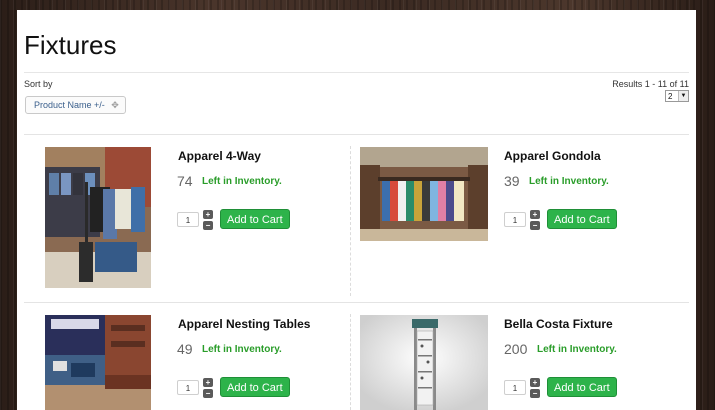 The image size is (715, 410). What do you see at coordinates (115, 105) in the screenshot?
I see `sort-arrows-icon: ✥` at bounding box center [115, 105].